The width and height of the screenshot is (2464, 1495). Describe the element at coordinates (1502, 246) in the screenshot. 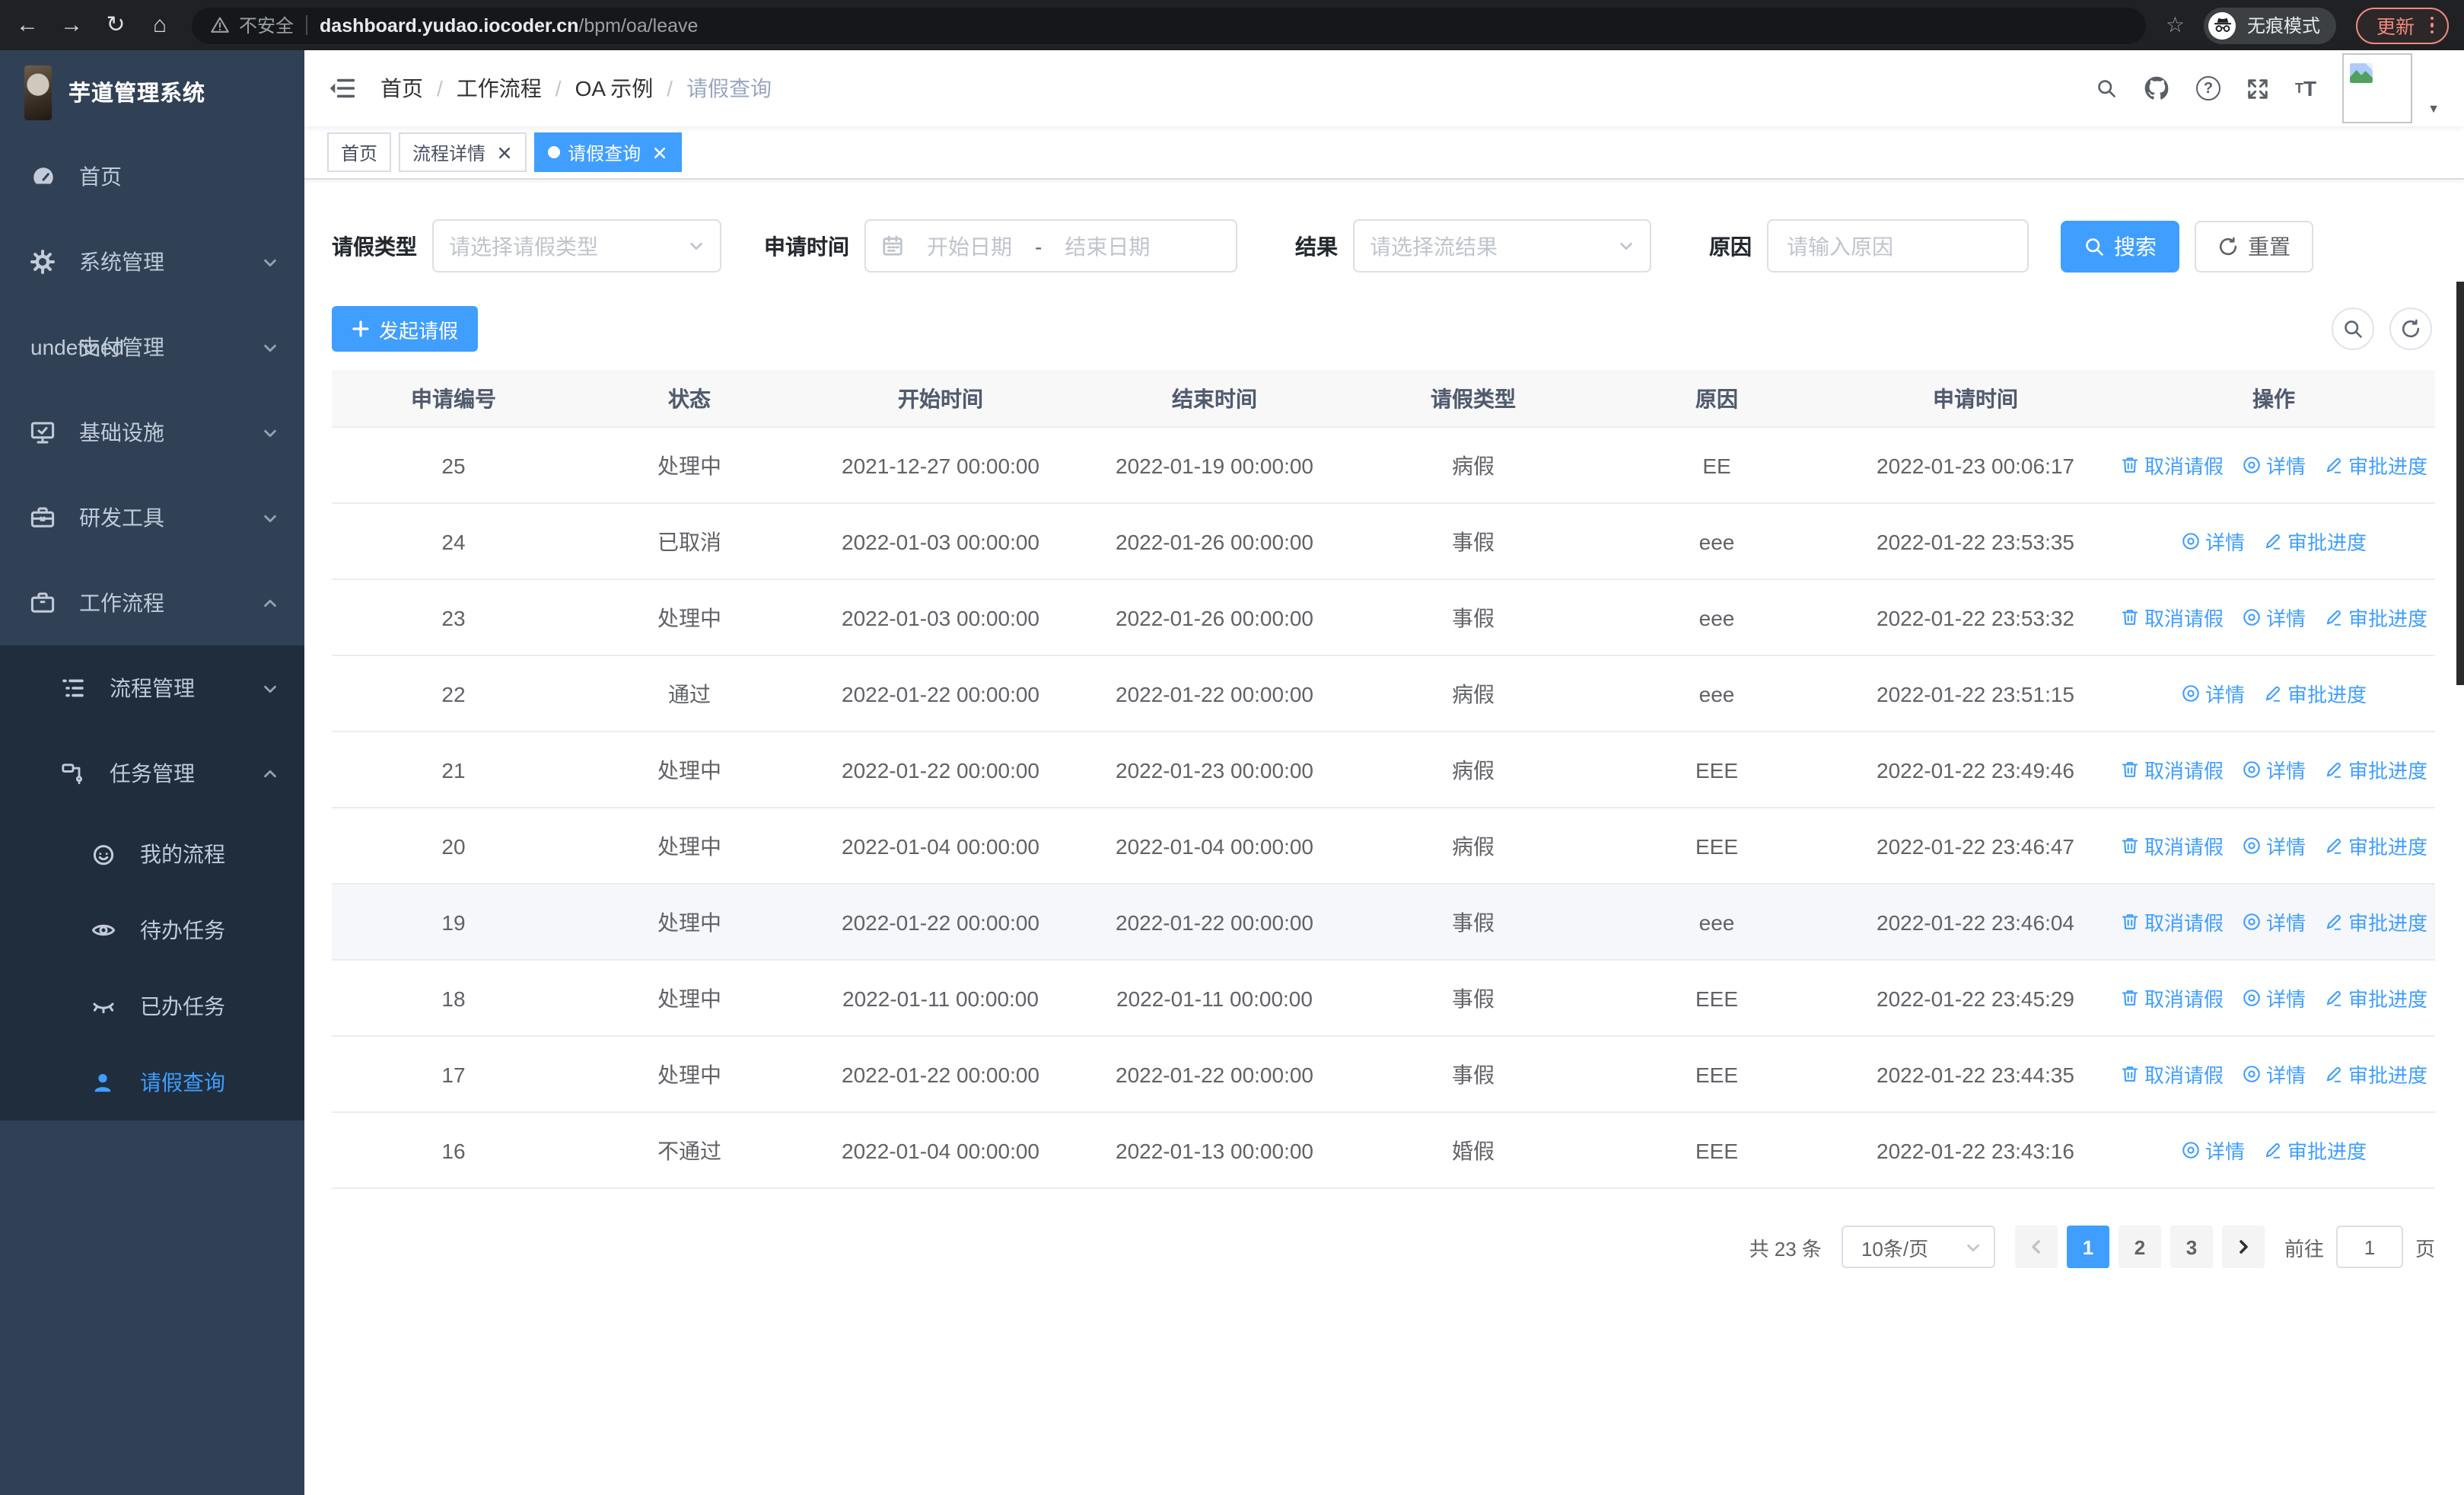

I see `result-select: 请选择流结果` at that location.